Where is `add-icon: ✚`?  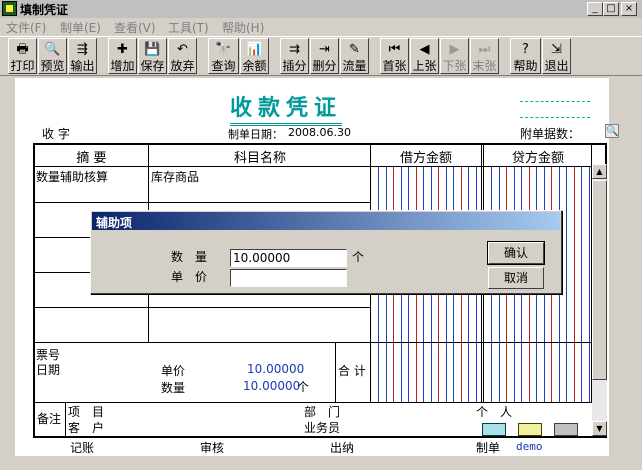
add-icon: ✚ is located at coordinates (122, 49).